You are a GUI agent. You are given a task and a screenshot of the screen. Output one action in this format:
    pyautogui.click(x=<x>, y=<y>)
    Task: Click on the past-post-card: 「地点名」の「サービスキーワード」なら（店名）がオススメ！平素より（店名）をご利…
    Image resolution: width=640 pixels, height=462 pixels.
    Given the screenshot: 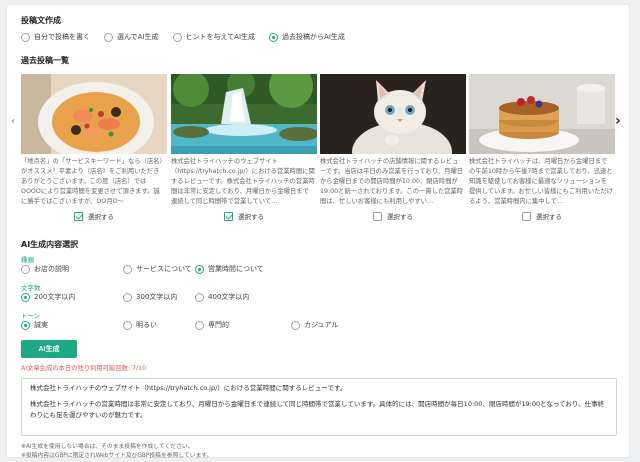 What is the action you would take?
    pyautogui.click(x=94, y=147)
    